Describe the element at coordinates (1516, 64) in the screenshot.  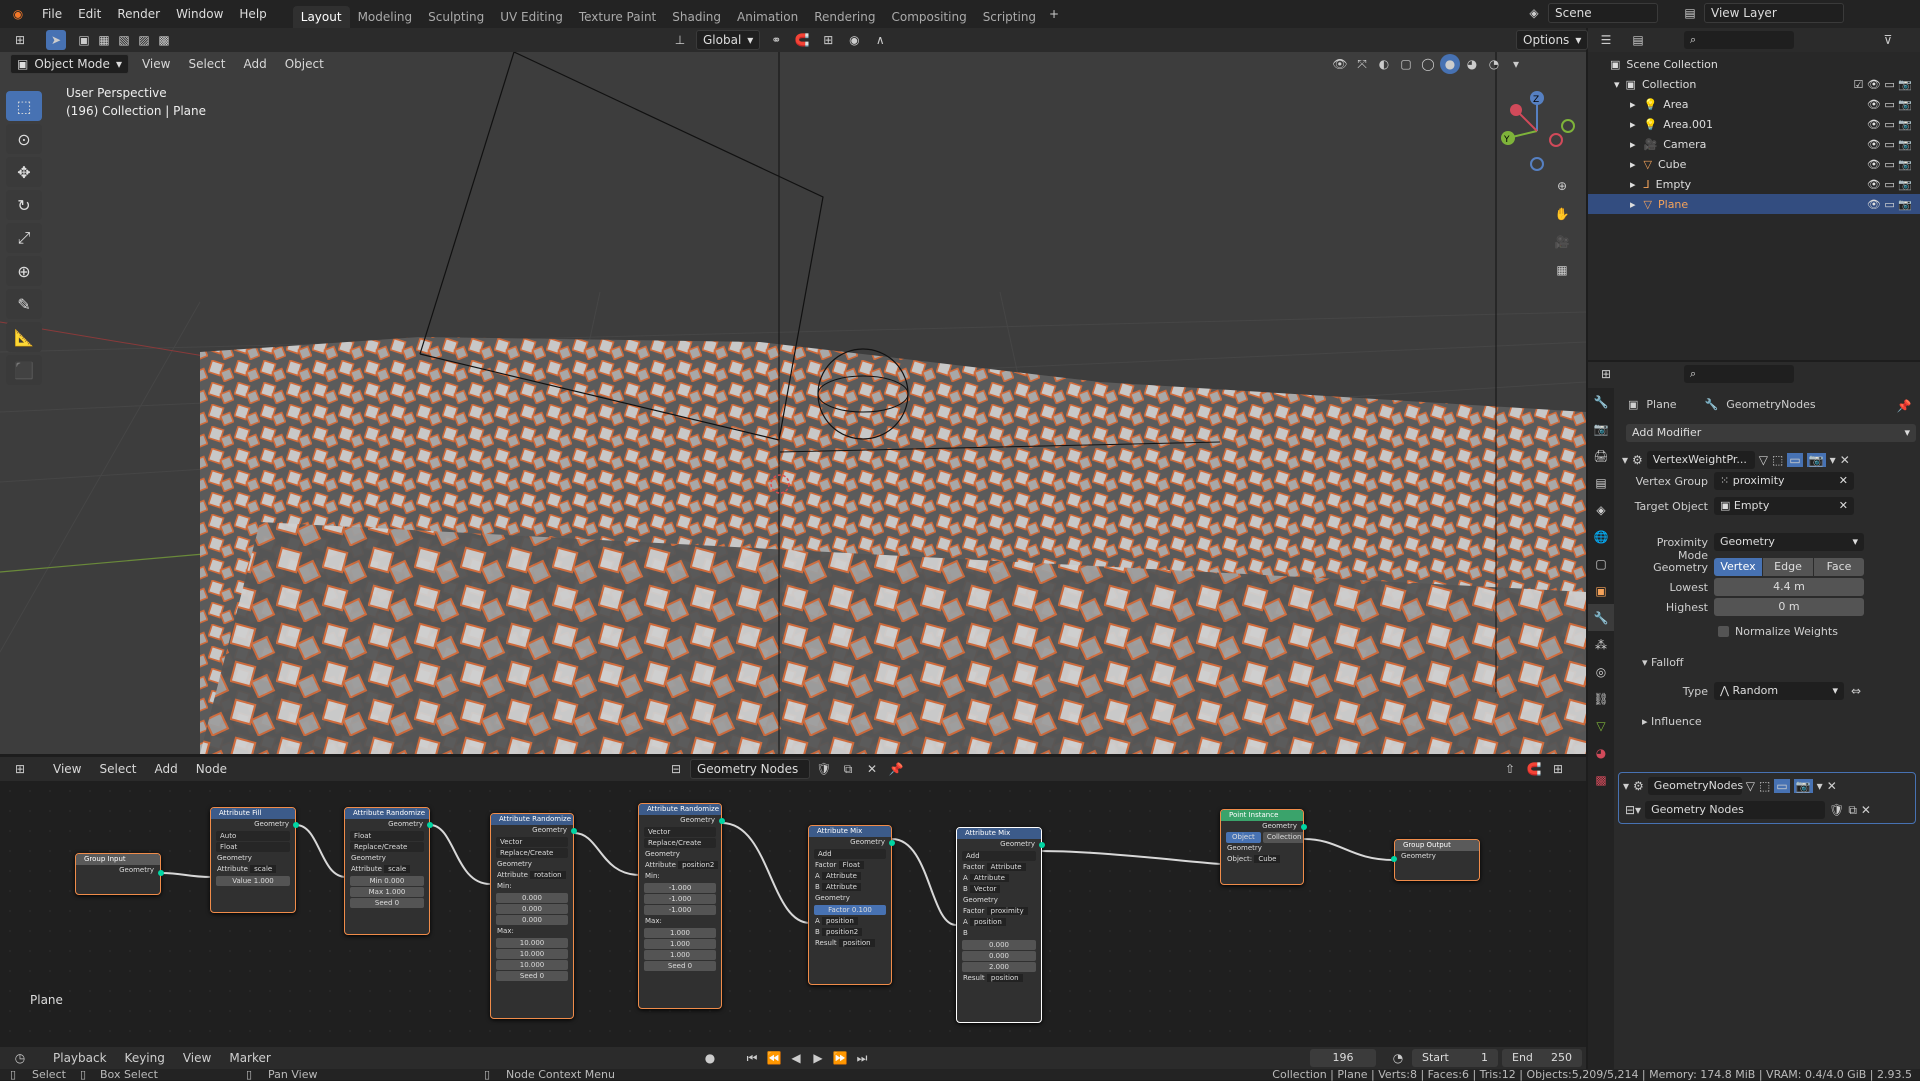
I see `shading-options-icon: ▾` at that location.